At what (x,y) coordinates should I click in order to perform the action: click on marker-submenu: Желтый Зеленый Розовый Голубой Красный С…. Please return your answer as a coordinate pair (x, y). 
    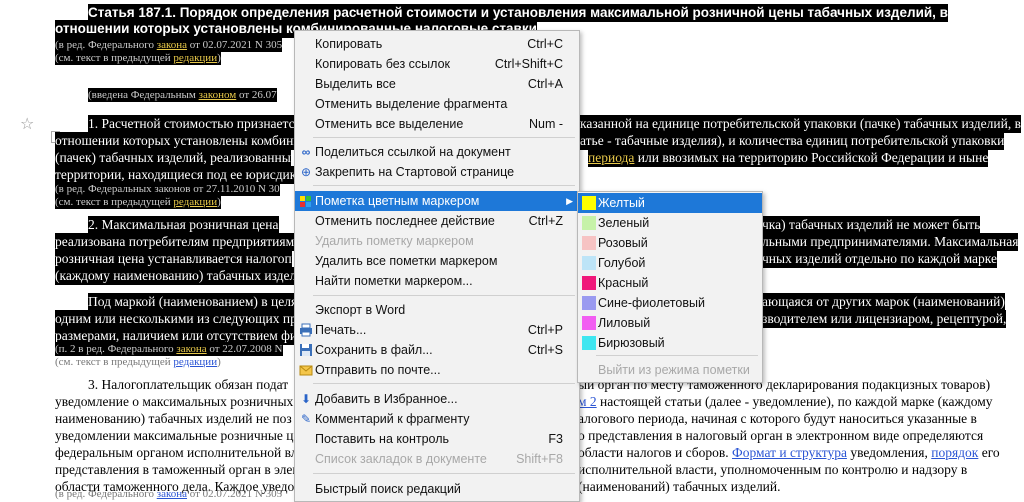
    Looking at the image, I should click on (670, 287).